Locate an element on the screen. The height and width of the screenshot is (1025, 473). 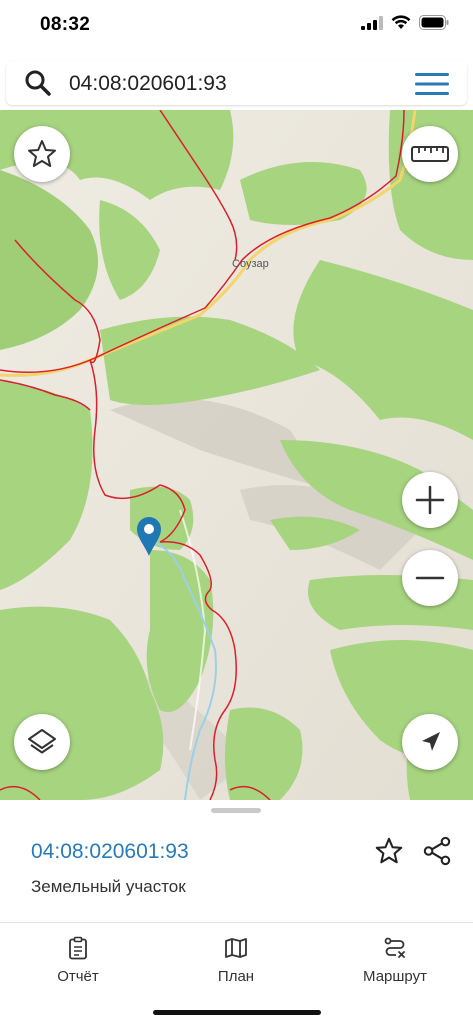
status-bar: 08:32 is located at coordinates (236, 26).